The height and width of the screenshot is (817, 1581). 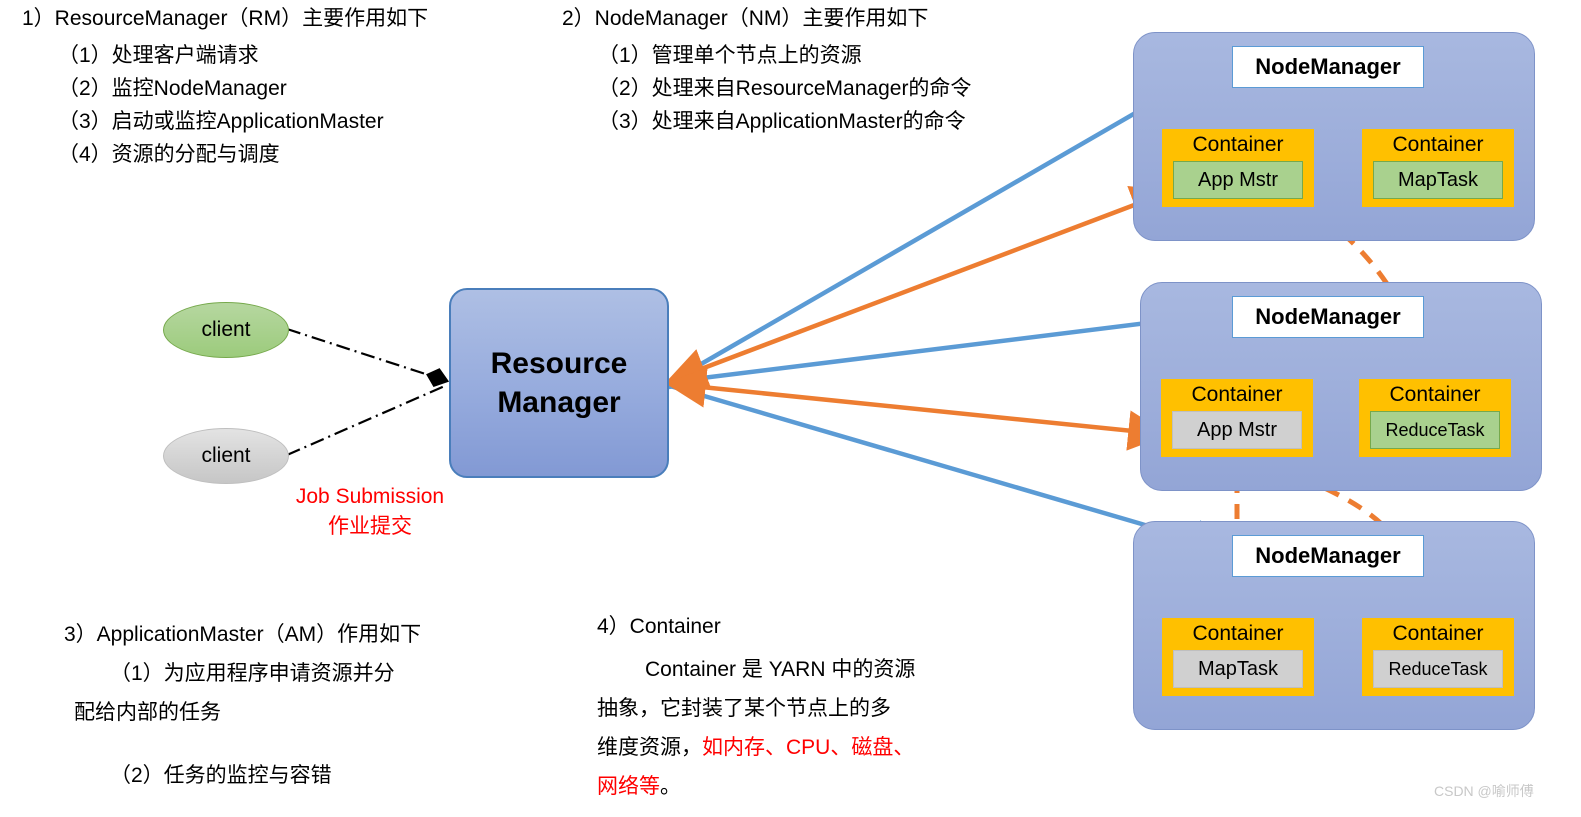 I want to click on nodemanager-title-3: NodeManager, so click(x=1328, y=556).